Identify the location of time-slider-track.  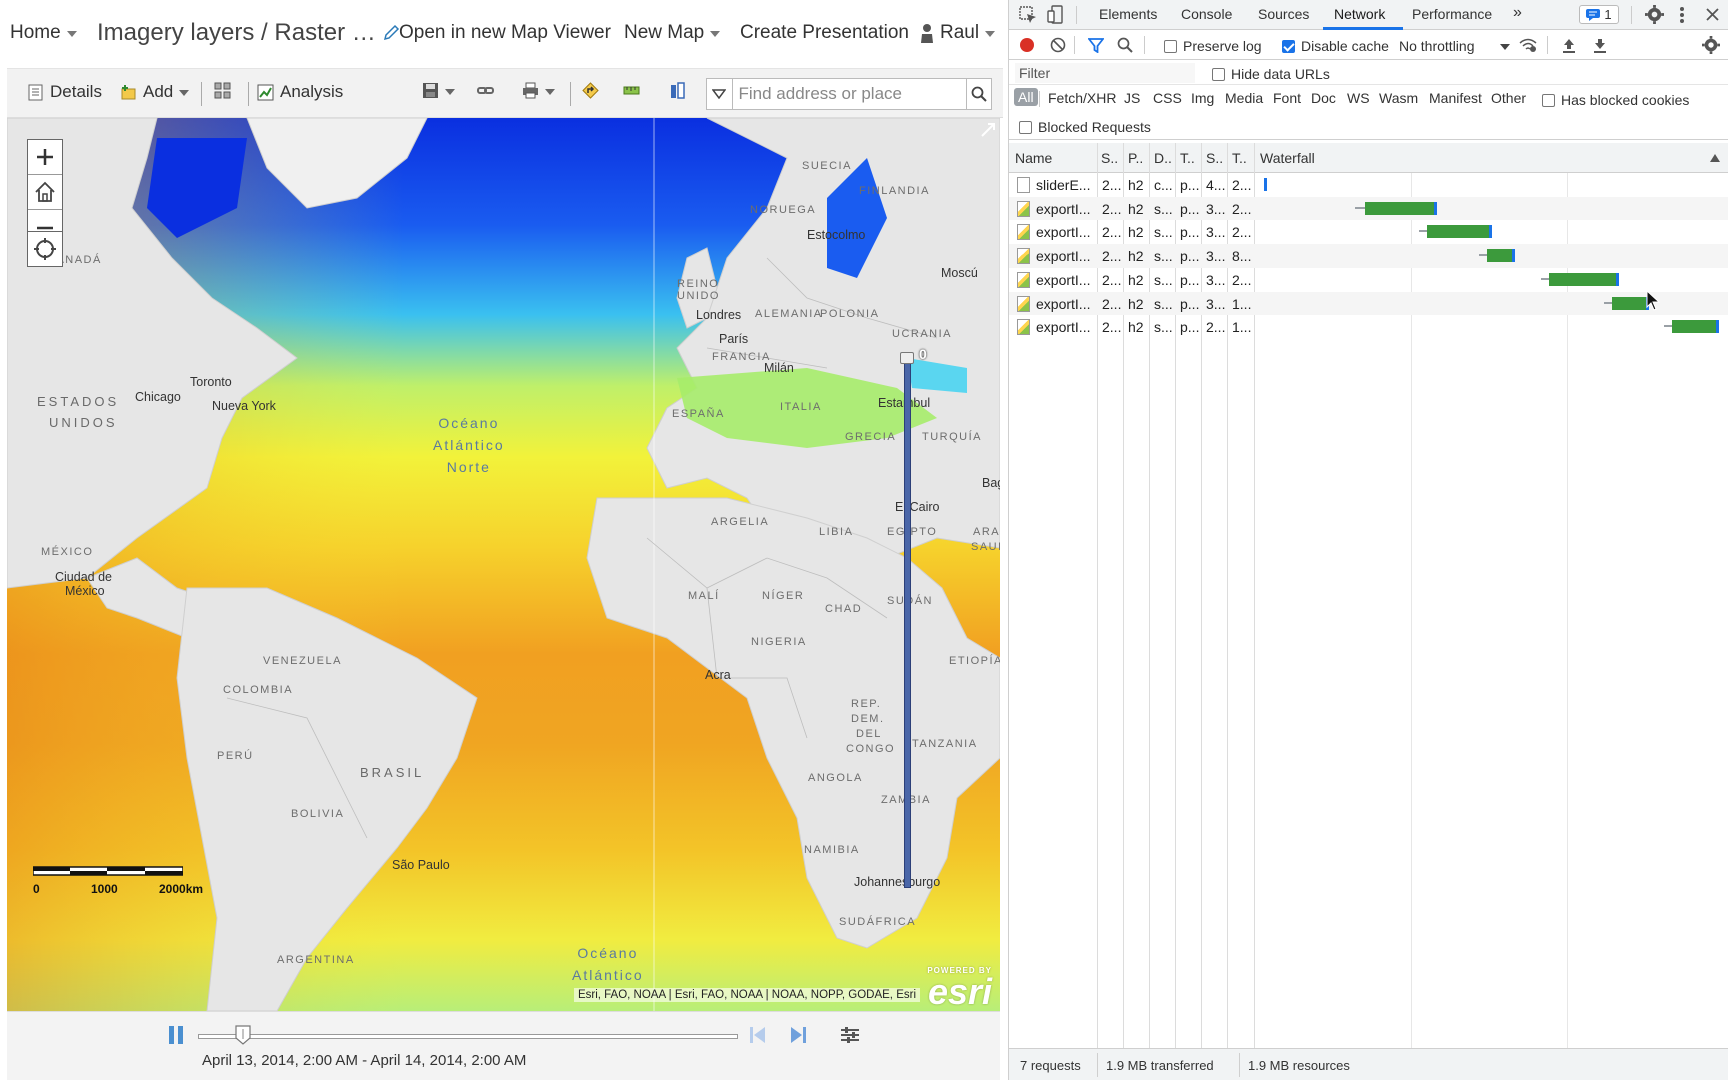
(468, 1036).